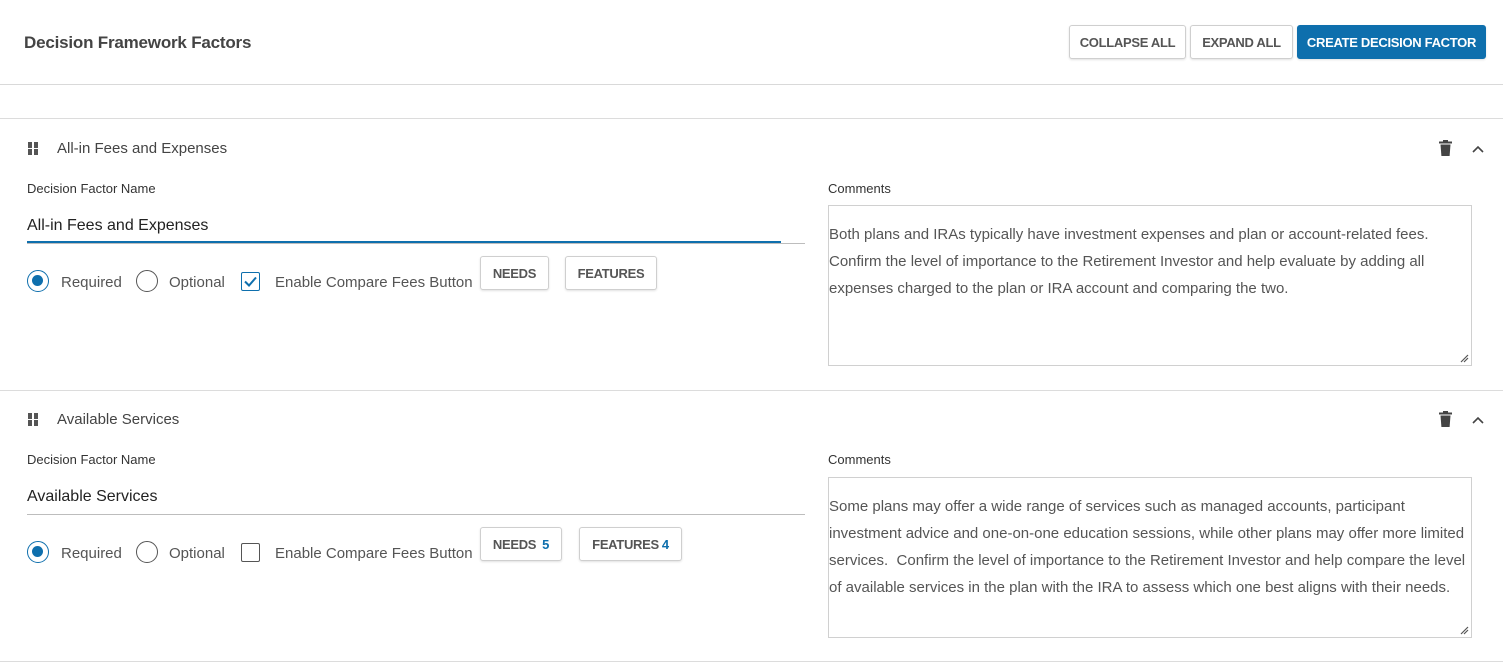 The width and height of the screenshot is (1503, 664). Describe the element at coordinates (138, 42) in the screenshot. I see `page-title: Decision Framework Factors` at that location.